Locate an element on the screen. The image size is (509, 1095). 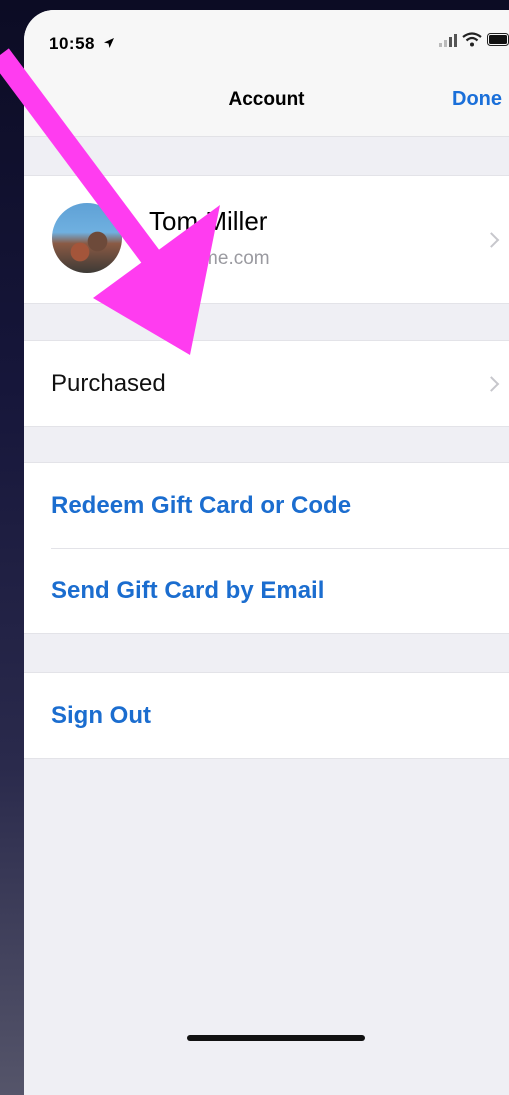
send-gift-card-row: Send Gift Card by Email is located at coordinates (266, 590).